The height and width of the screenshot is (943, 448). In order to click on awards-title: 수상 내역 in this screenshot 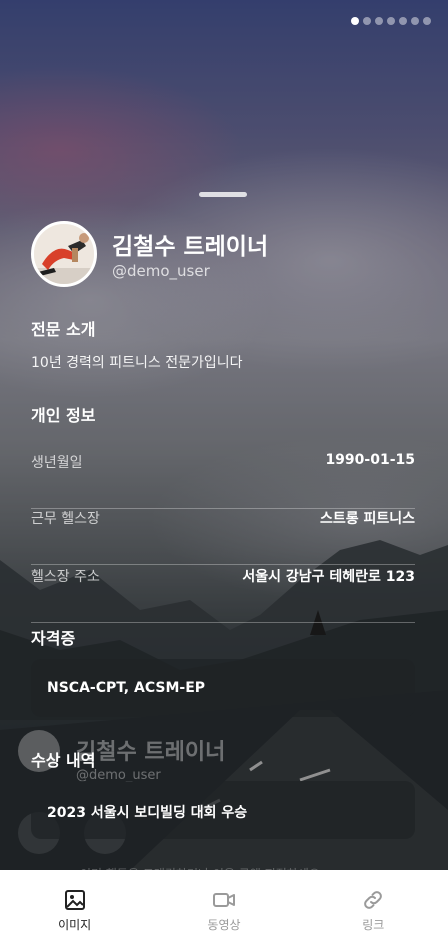, I will do `click(63, 760)`.